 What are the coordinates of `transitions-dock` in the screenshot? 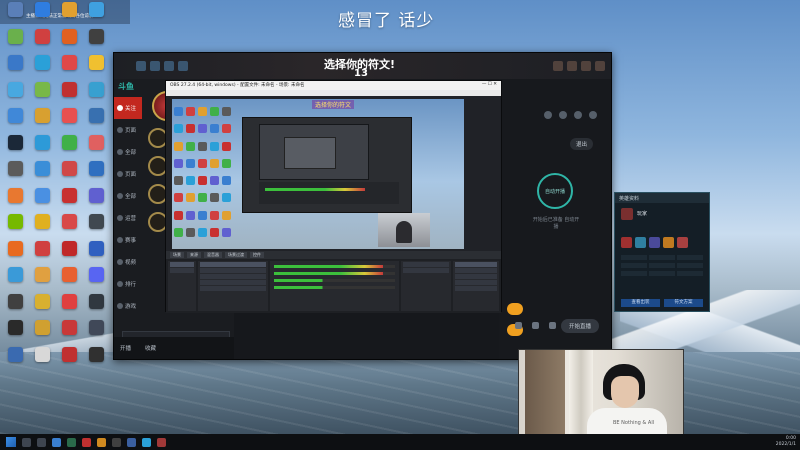 It's located at (426, 286).